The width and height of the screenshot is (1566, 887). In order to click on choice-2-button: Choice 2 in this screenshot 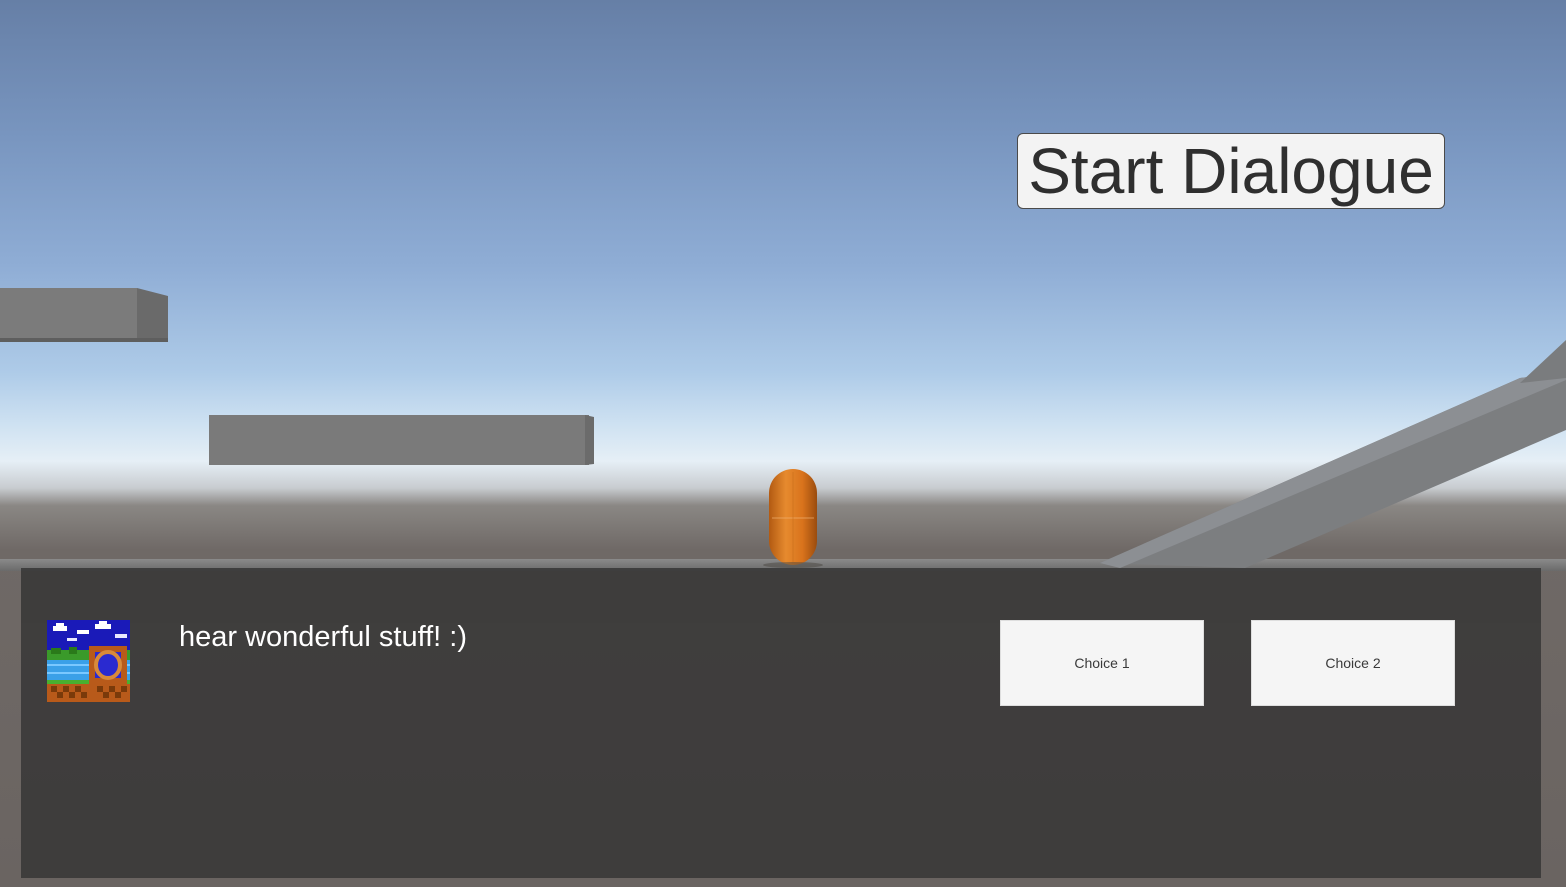, I will do `click(1353, 663)`.